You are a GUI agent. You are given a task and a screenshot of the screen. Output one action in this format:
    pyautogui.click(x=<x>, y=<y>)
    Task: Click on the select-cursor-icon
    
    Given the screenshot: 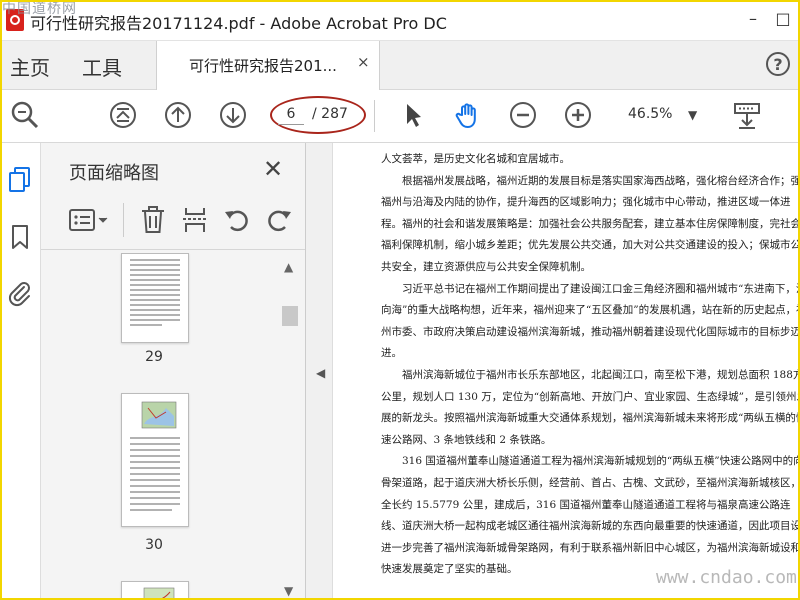 What is the action you would take?
    pyautogui.click(x=413, y=115)
    